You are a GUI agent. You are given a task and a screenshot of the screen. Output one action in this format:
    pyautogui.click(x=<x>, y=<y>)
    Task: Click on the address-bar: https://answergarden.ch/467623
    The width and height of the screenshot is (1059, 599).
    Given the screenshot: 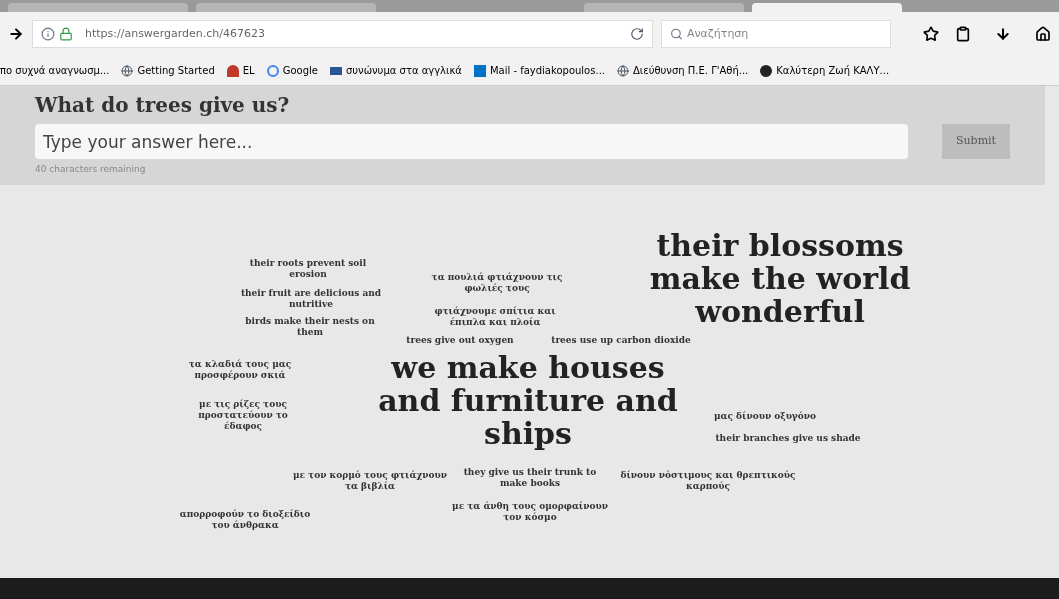 What is the action you would take?
    pyautogui.click(x=342, y=34)
    